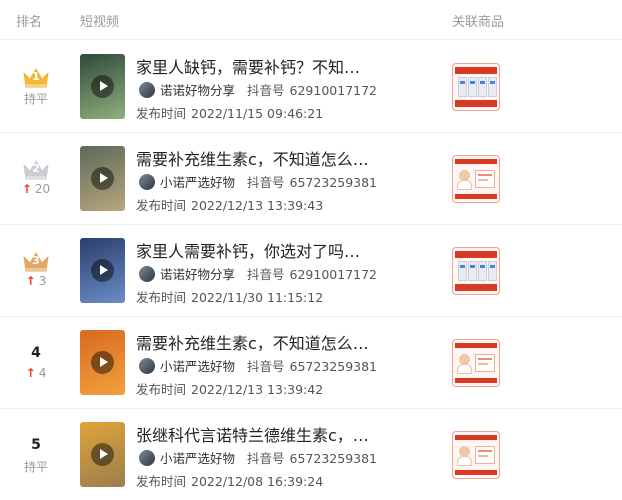 The width and height of the screenshot is (622, 500). Describe the element at coordinates (29, 22) in the screenshot. I see `rank-column-header: 排名` at that location.